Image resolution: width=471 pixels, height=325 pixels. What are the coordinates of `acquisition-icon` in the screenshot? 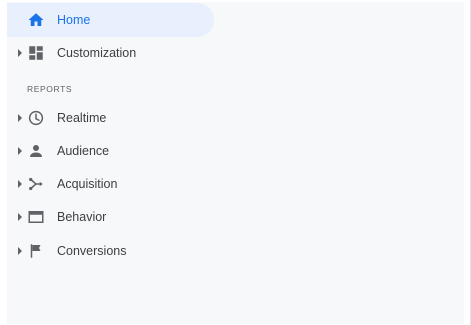 It's located at (36, 184).